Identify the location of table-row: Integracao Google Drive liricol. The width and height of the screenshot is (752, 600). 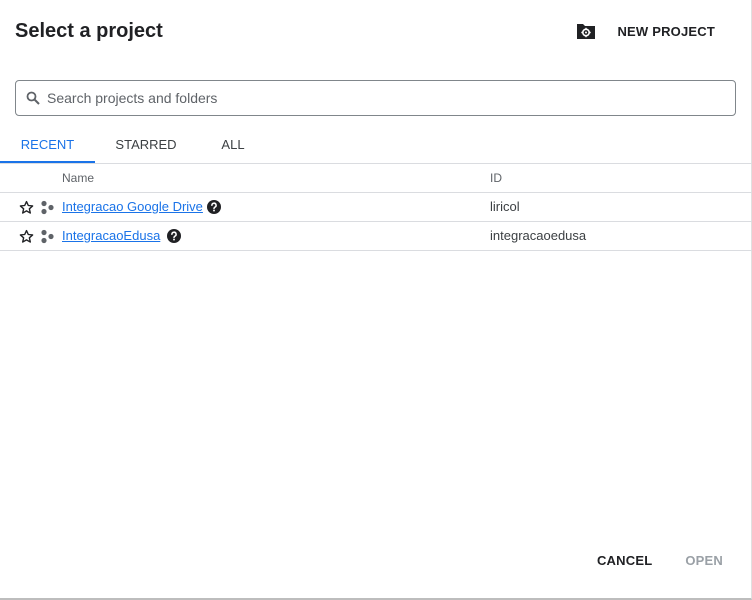
(376, 207).